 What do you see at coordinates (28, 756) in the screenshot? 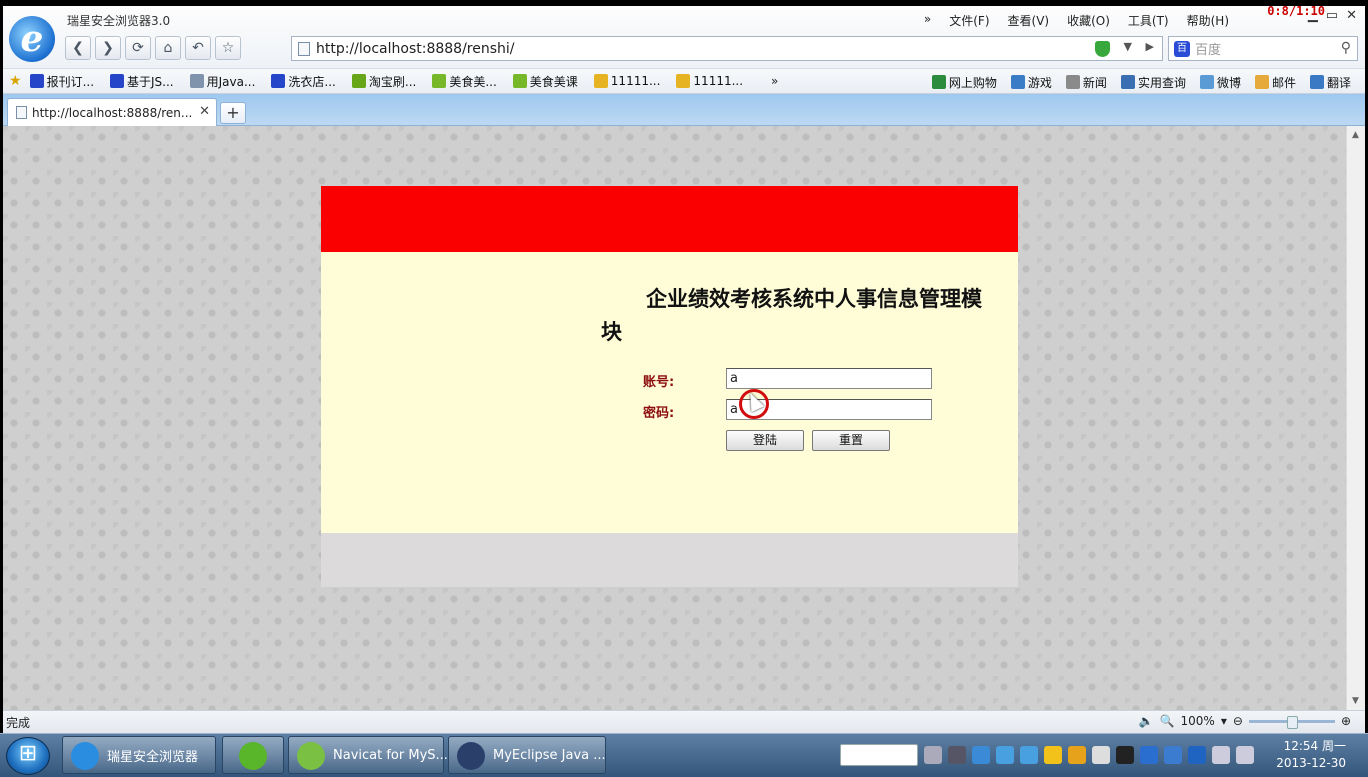
I see `start-button` at bounding box center [28, 756].